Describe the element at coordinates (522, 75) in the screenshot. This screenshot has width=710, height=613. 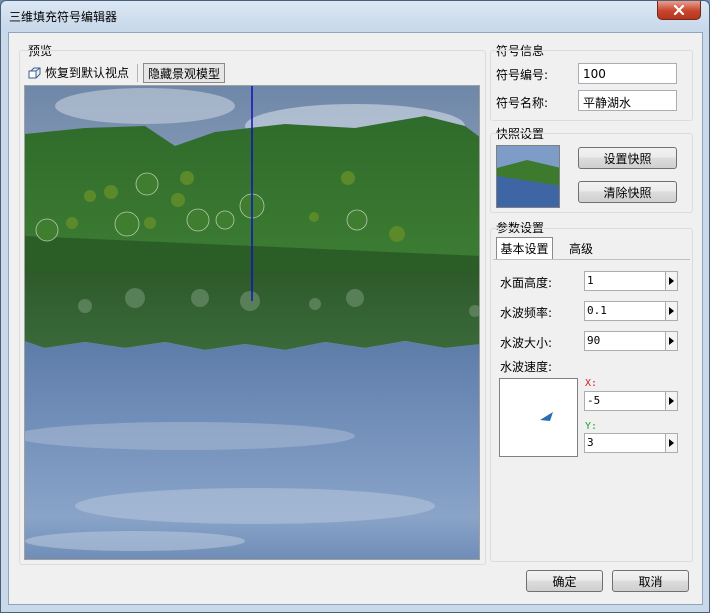
I see `symbol-id-label: 符号编号:` at that location.